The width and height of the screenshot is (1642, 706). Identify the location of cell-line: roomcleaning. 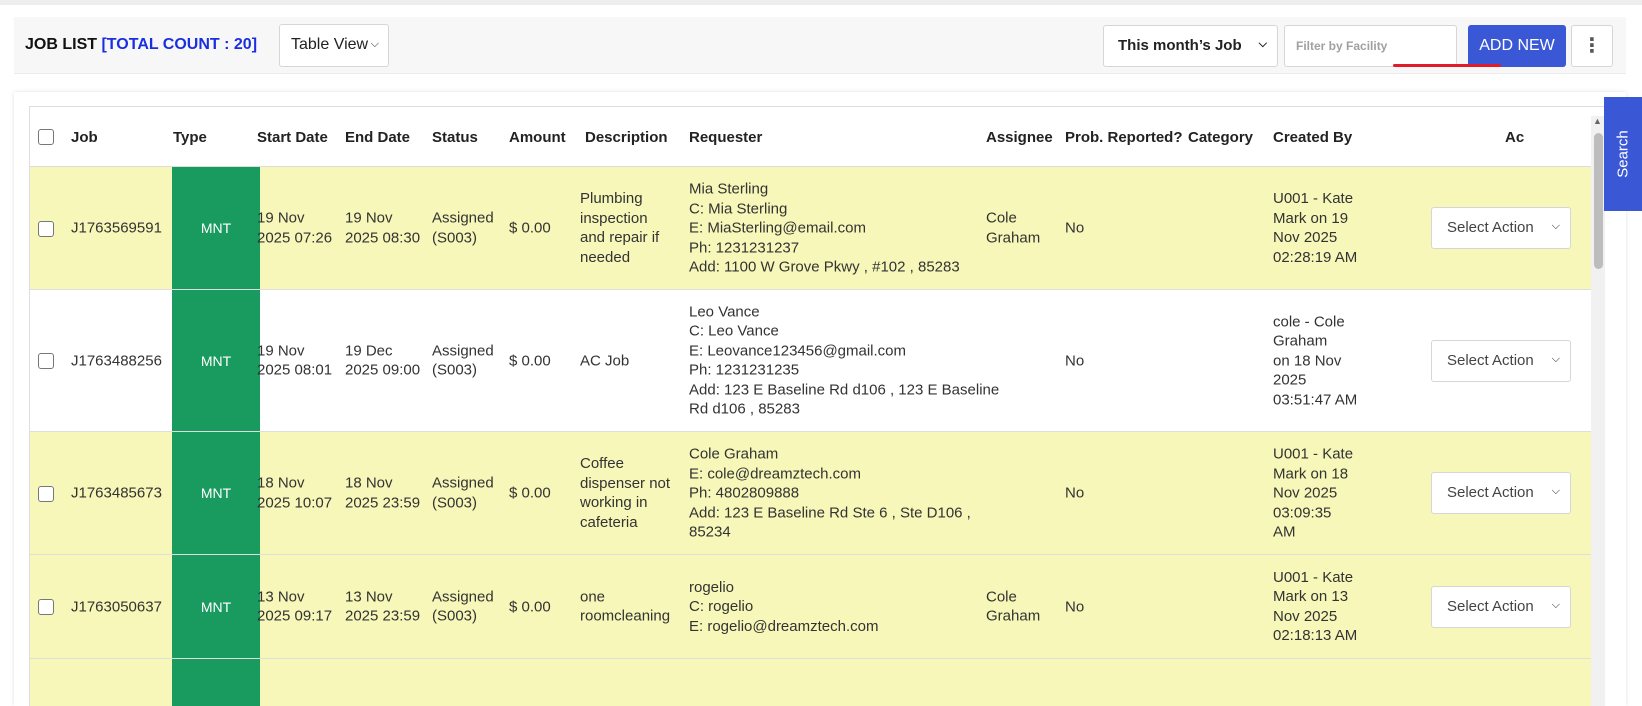
(625, 616).